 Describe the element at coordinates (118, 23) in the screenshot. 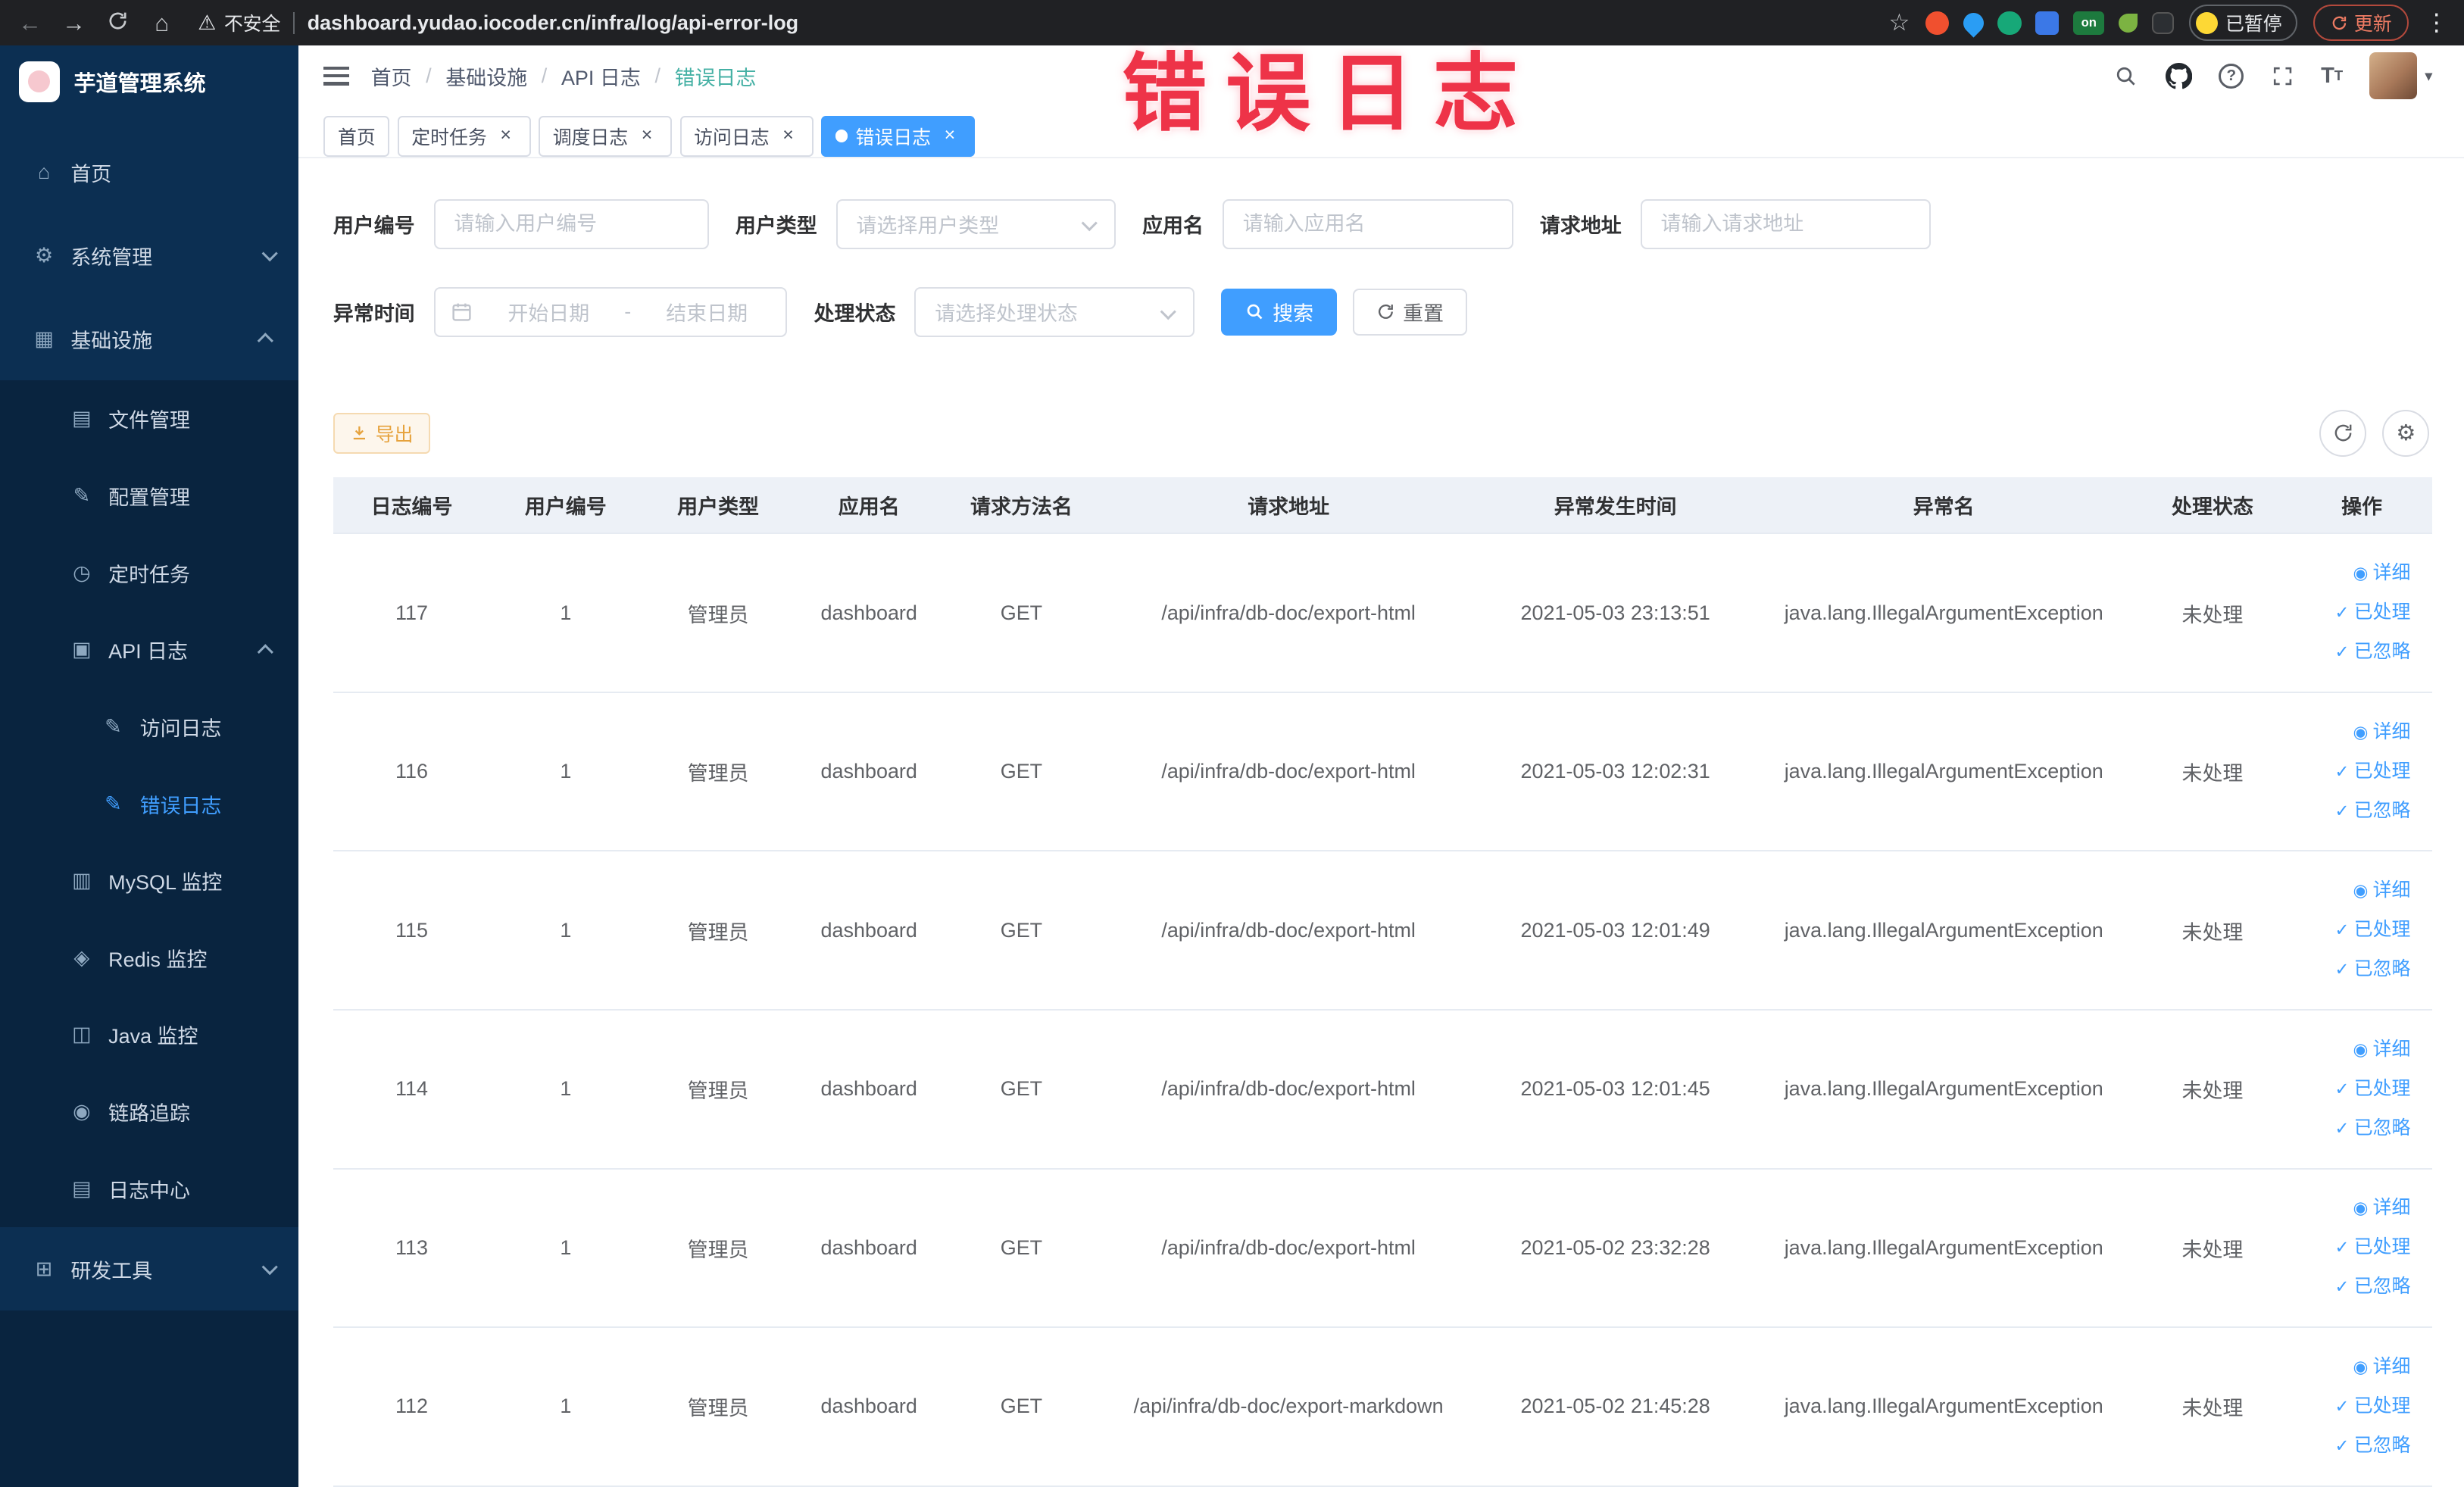

I see `reload-icon` at that location.